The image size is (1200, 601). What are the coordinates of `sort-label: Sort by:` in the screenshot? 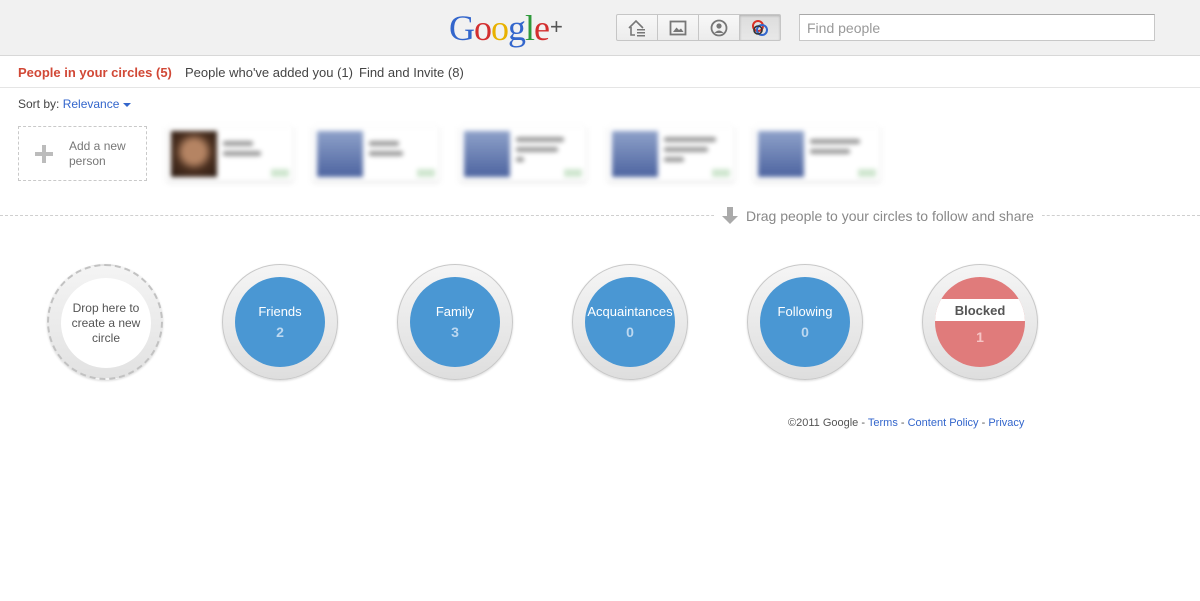 It's located at (39, 104).